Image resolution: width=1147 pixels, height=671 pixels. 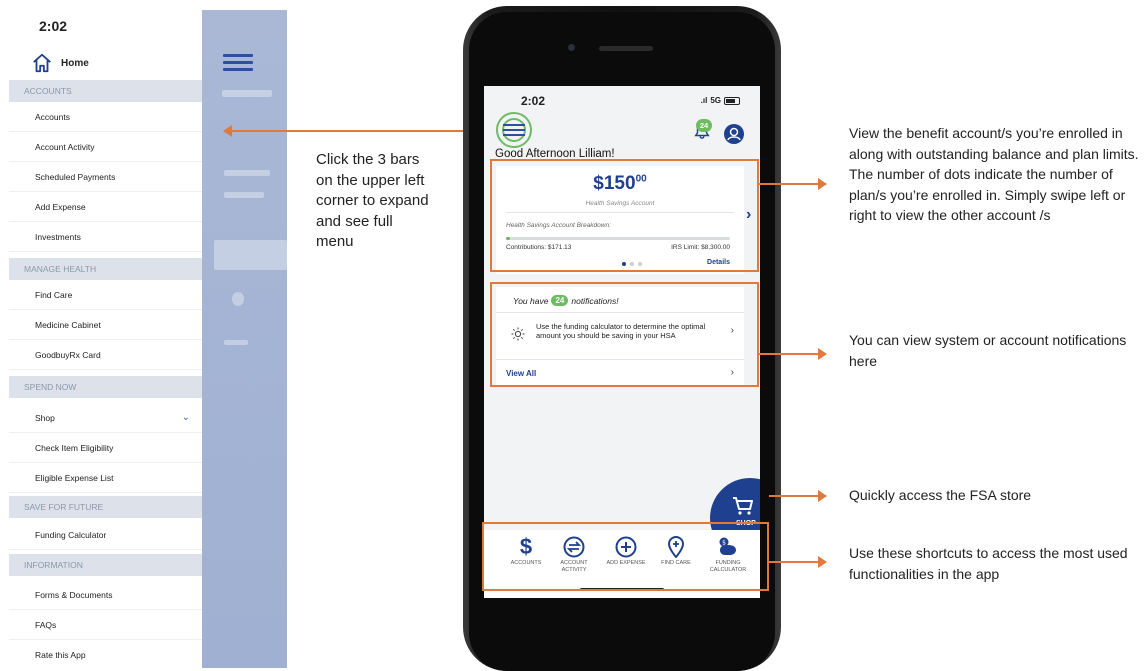 I want to click on menu-item-scheduled-payments: Scheduled Payments, so click(x=105, y=177).